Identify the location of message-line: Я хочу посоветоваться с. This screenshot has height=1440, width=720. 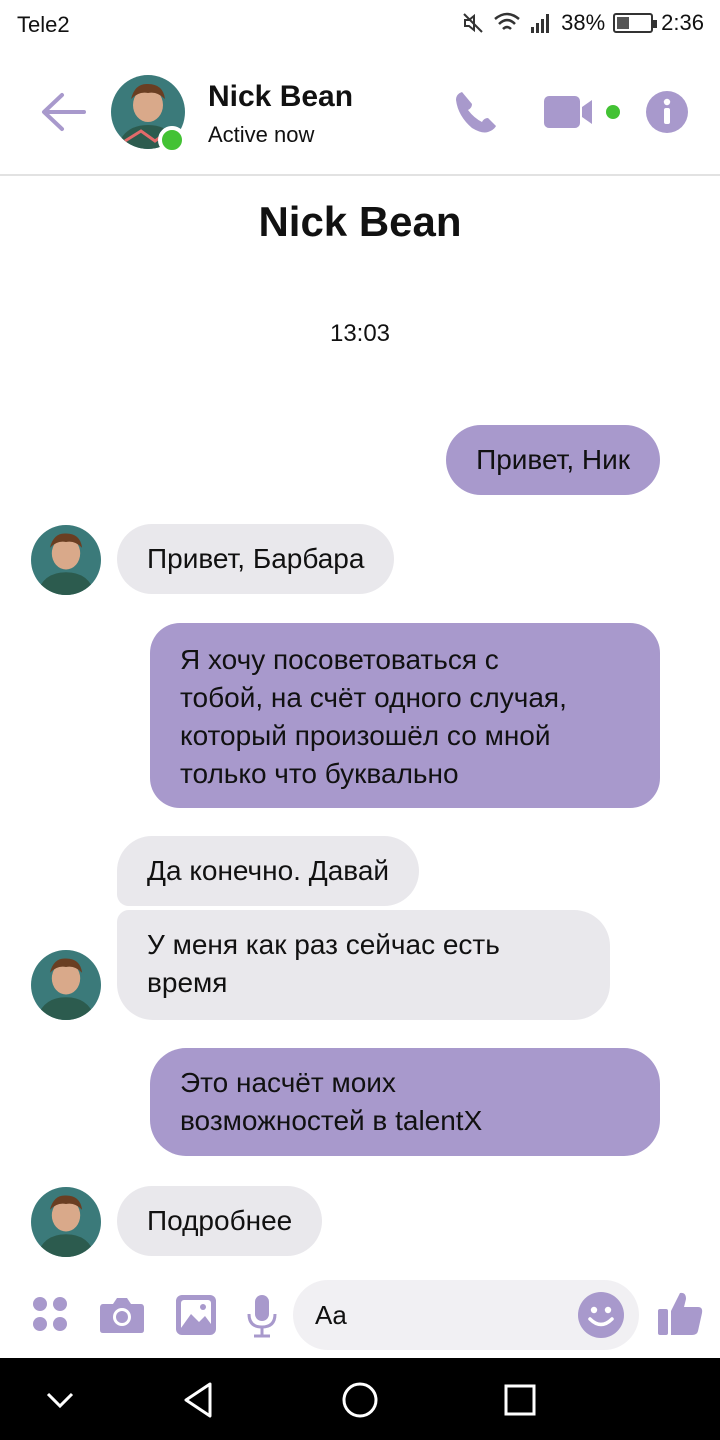
(339, 659).